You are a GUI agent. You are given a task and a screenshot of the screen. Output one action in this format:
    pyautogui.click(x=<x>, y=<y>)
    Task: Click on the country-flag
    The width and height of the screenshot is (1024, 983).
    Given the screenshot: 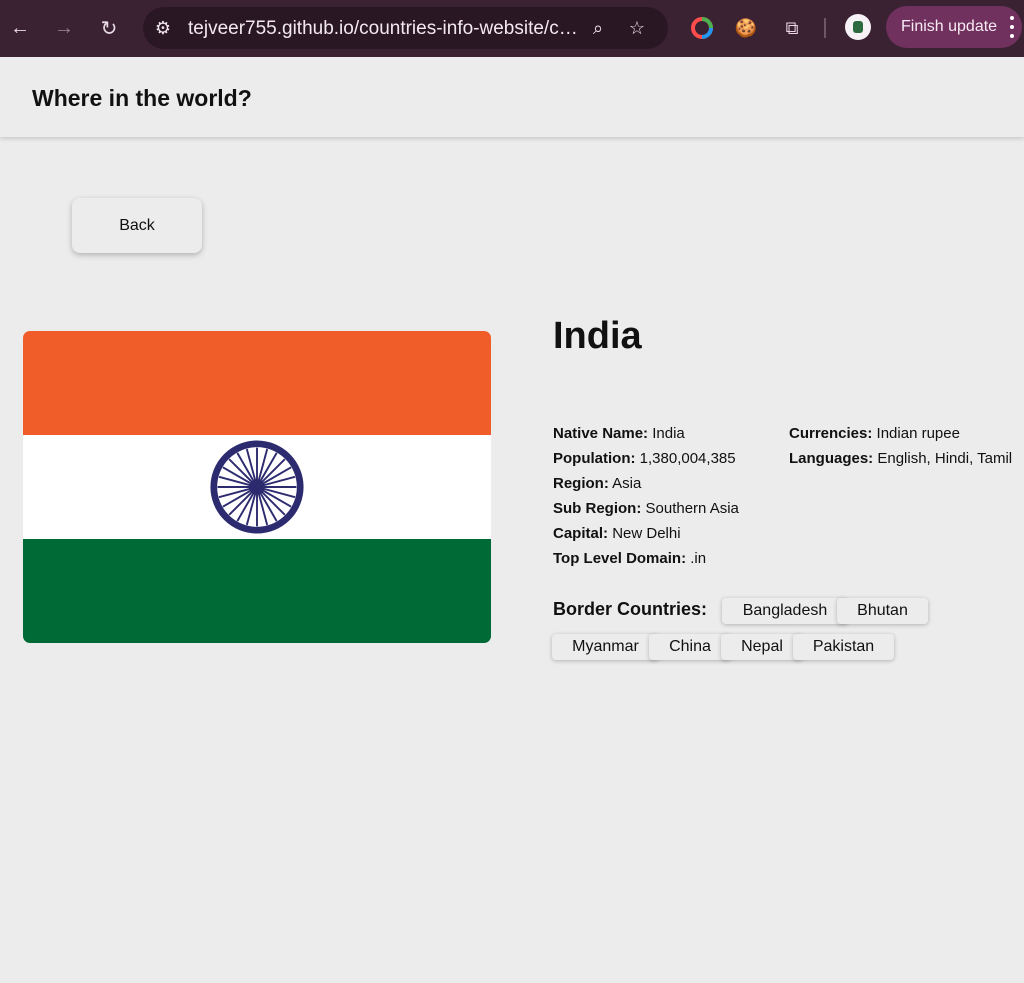 What is the action you would take?
    pyautogui.click(x=257, y=487)
    